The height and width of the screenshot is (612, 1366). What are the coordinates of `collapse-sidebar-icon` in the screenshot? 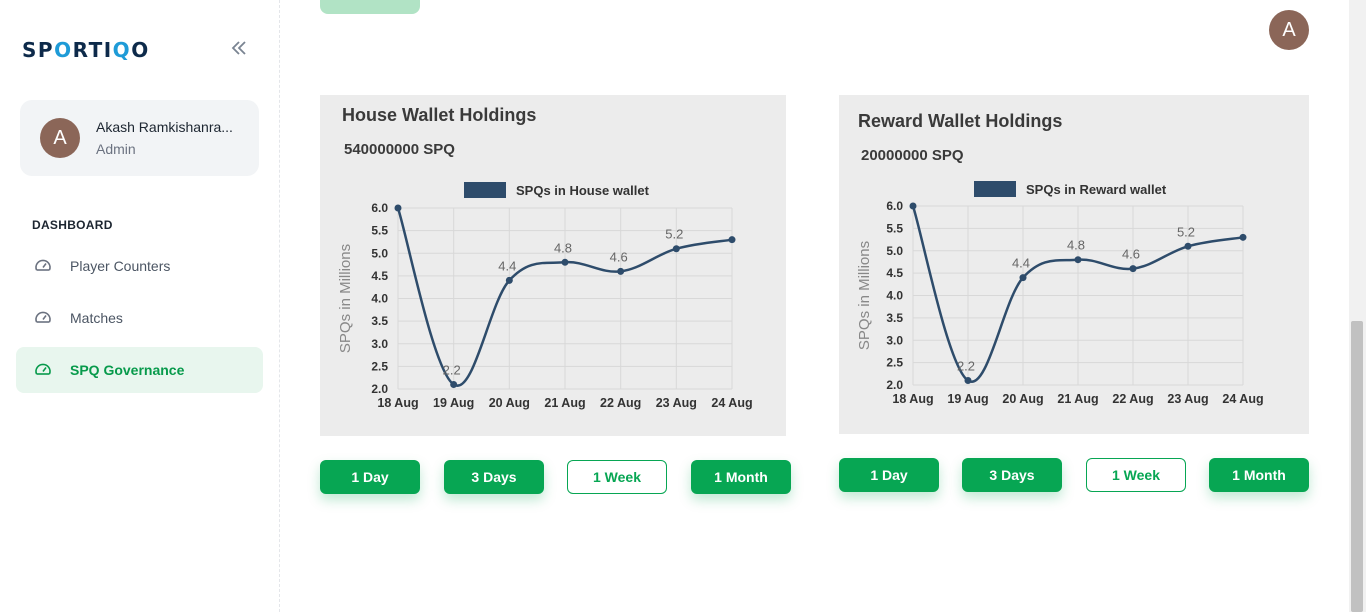 It's located at (239, 50).